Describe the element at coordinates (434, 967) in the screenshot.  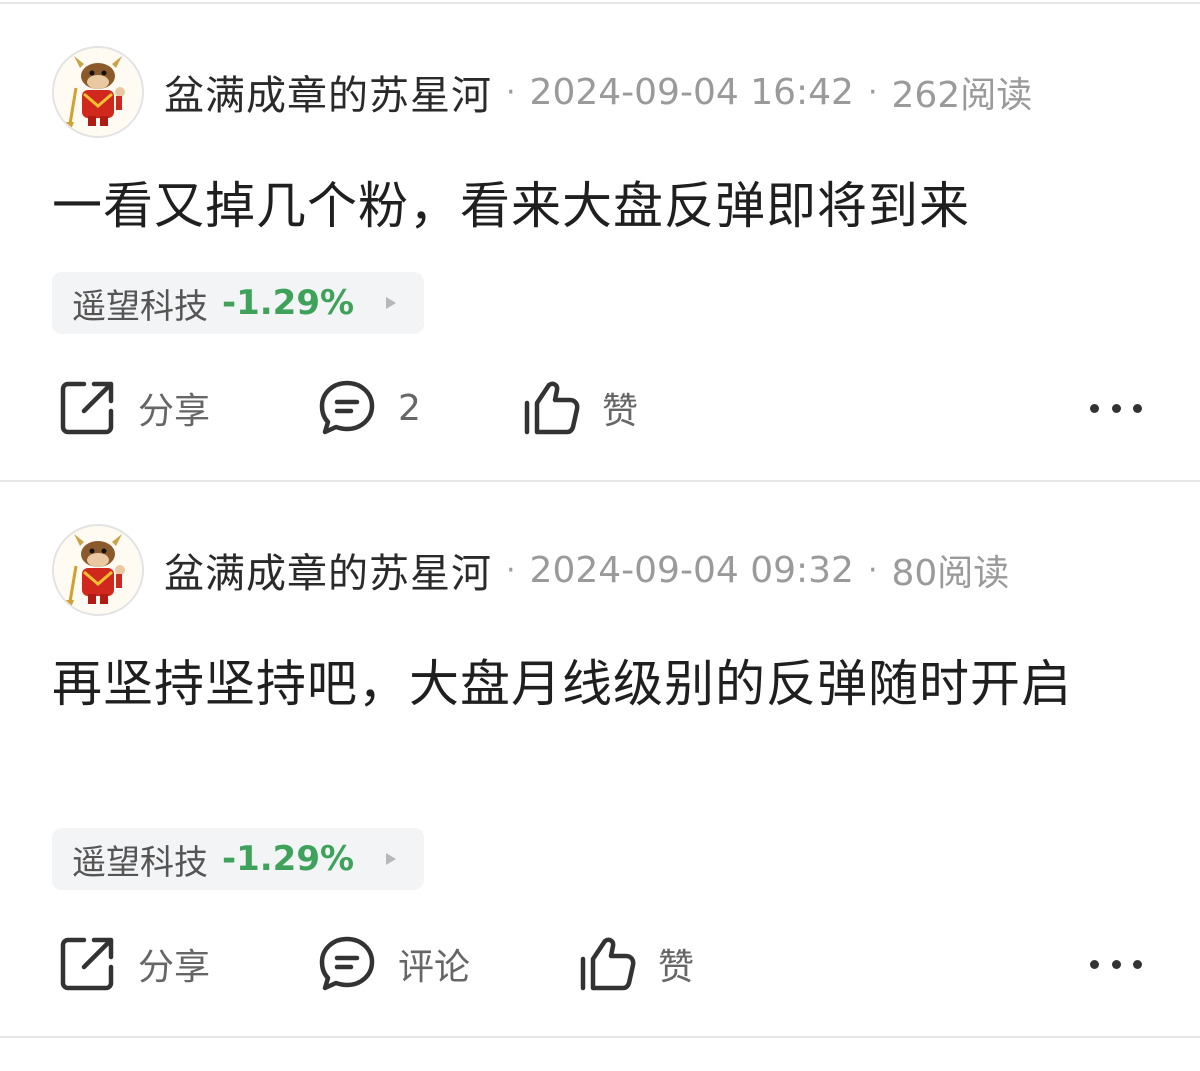
I see `comment-label: 评论` at that location.